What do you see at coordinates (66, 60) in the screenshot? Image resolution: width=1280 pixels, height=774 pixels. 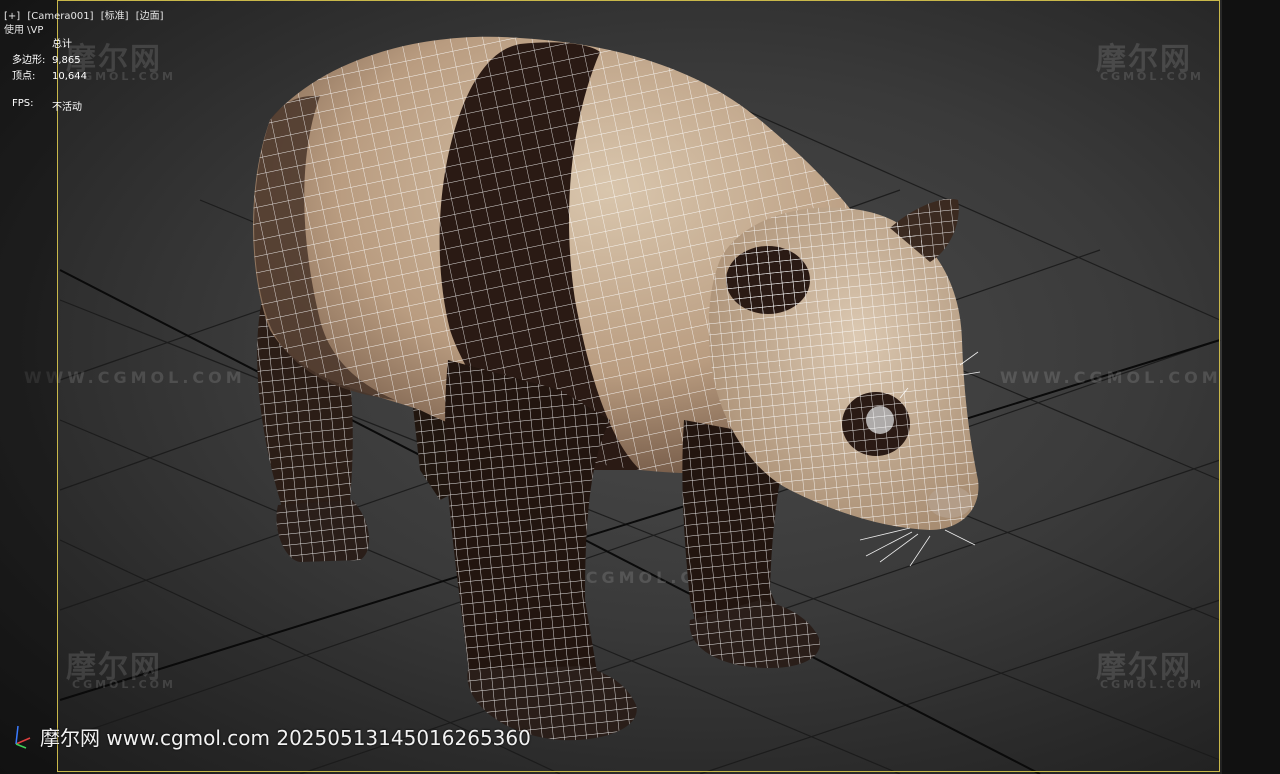 I see `stats-polygons-value: 9,865` at bounding box center [66, 60].